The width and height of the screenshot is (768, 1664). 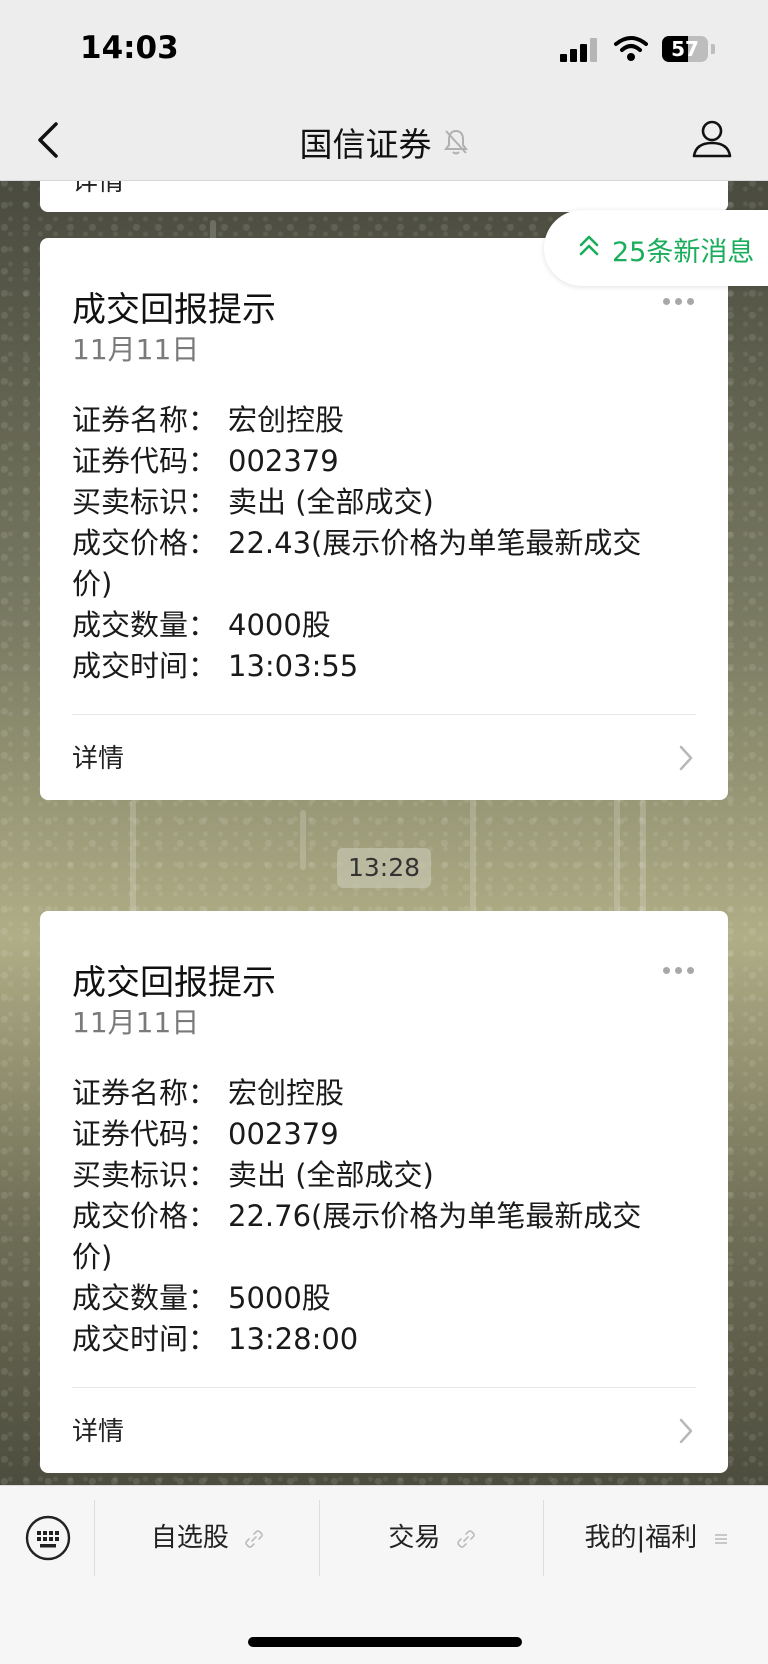 What do you see at coordinates (713, 49) in the screenshot?
I see `battery-tip` at bounding box center [713, 49].